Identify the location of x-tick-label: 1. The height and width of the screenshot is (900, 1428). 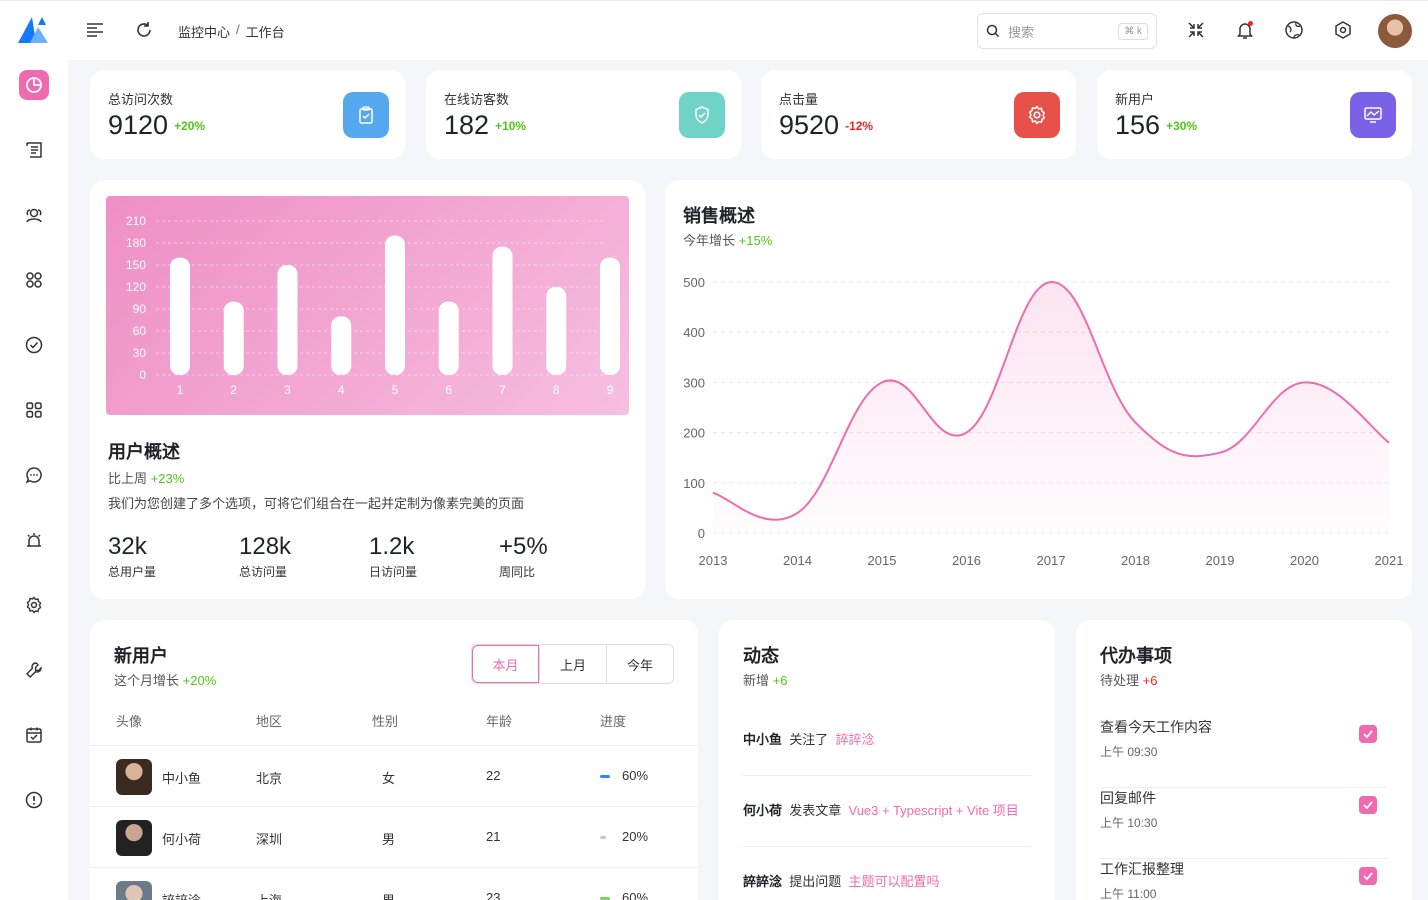
(180, 390).